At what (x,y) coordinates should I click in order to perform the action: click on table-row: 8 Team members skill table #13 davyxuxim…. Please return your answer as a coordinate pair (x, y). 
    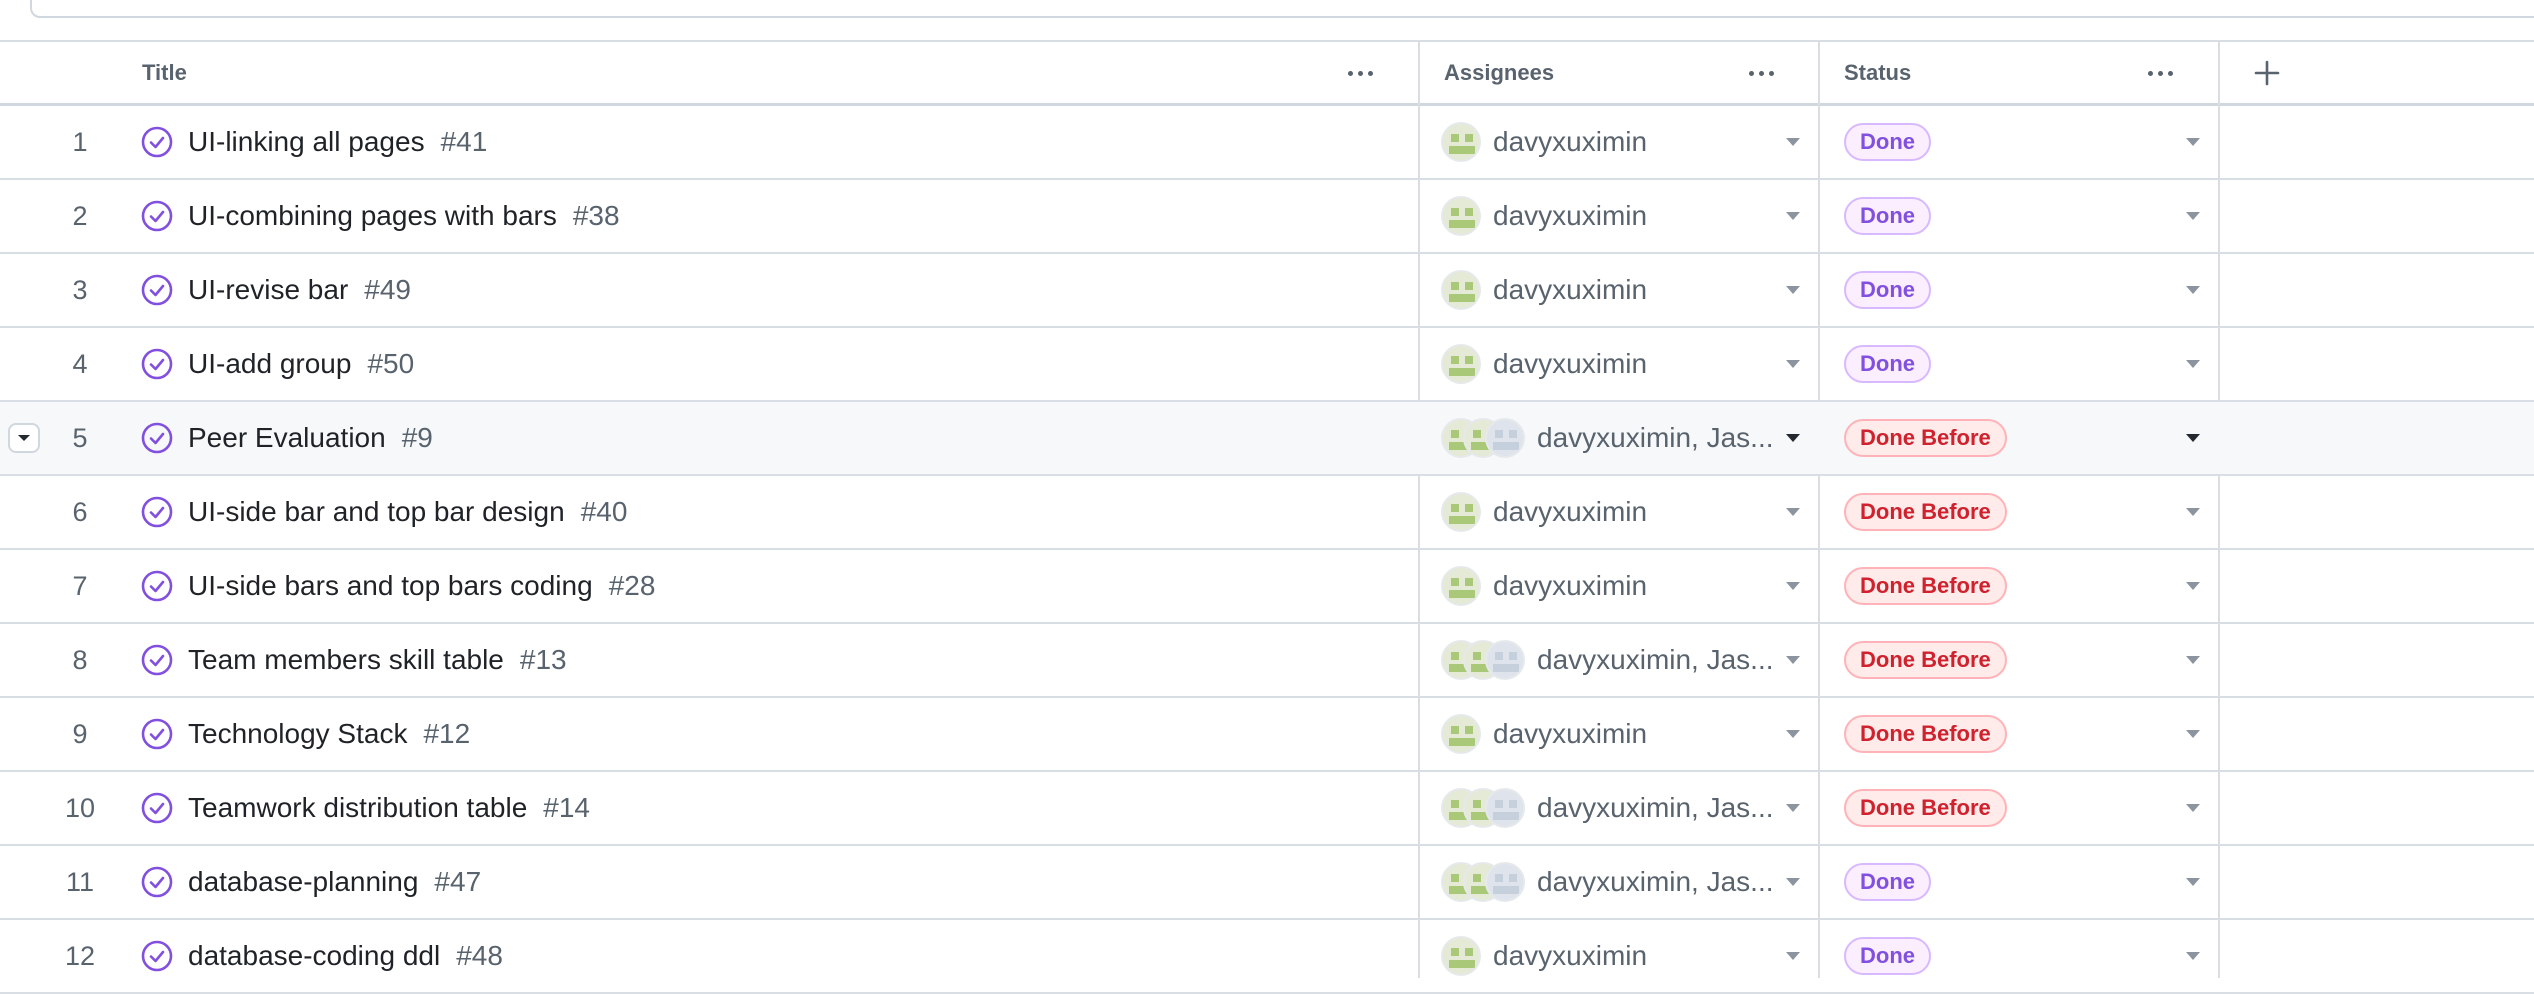
    Looking at the image, I should click on (1267, 661).